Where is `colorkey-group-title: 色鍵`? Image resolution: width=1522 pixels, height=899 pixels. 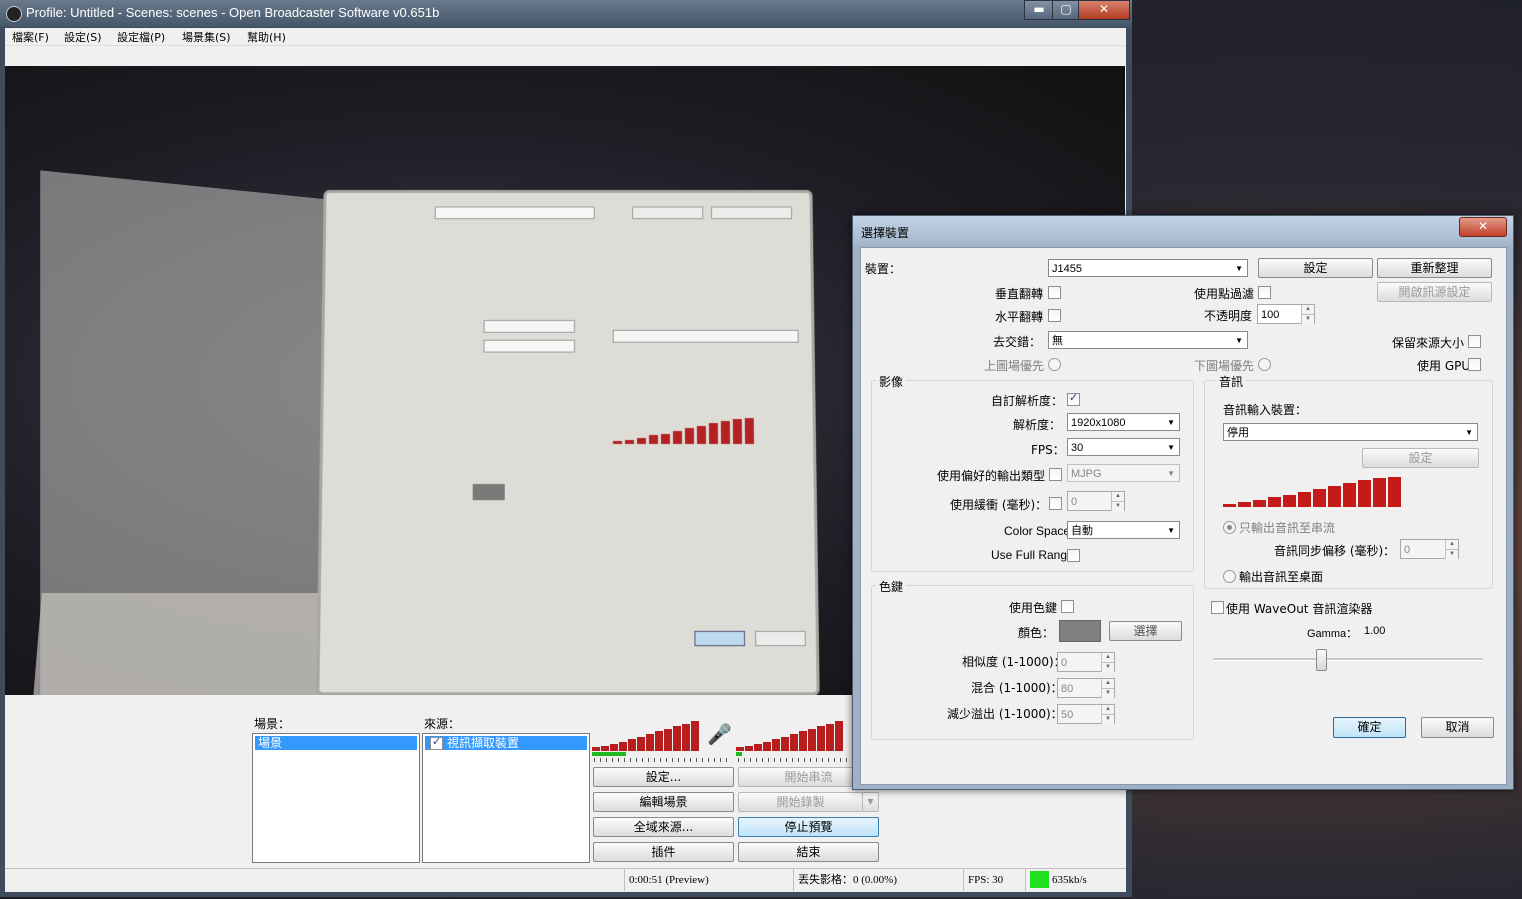 colorkey-group-title: 色鍵 is located at coordinates (891, 586).